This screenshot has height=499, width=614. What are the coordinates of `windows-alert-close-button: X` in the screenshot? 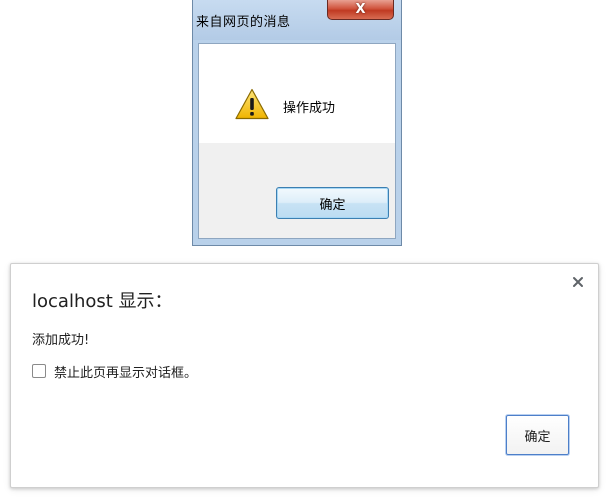 It's located at (360, 10).